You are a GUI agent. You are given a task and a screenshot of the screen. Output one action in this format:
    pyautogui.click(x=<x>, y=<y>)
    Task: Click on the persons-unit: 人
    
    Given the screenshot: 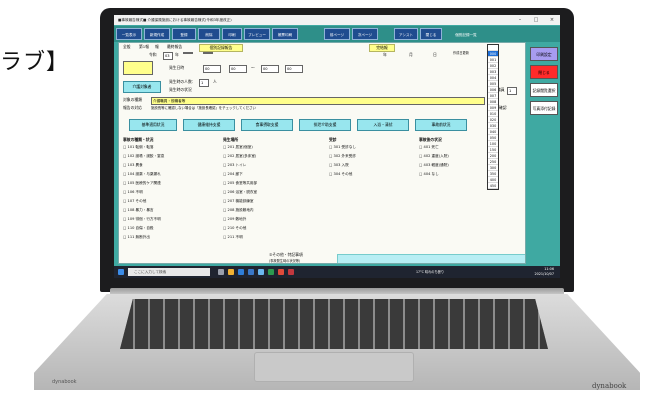 What is the action you would take?
    pyautogui.click(x=215, y=81)
    